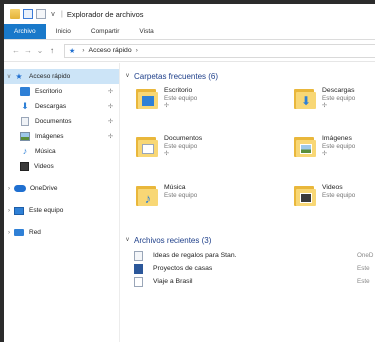  I want to click on back-arrow-icon: ←, so click(16, 50).